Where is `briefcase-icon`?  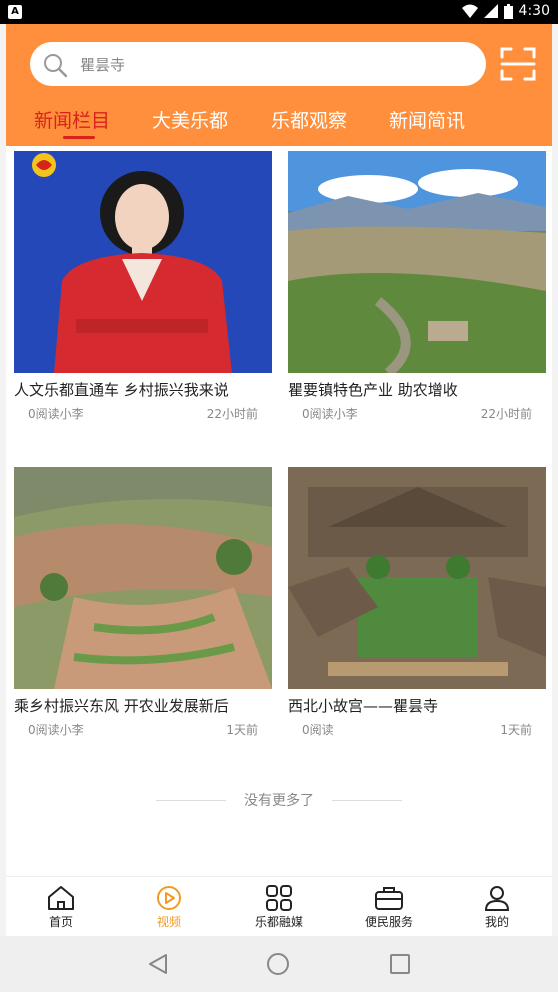
briefcase-icon is located at coordinates (389, 898).